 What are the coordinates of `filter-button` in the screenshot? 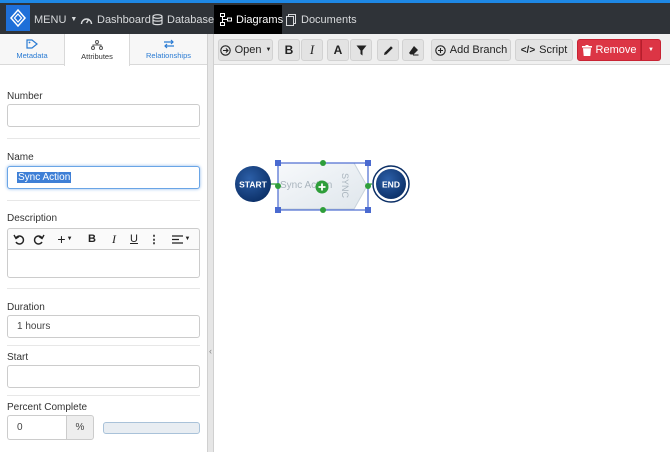 It's located at (361, 50).